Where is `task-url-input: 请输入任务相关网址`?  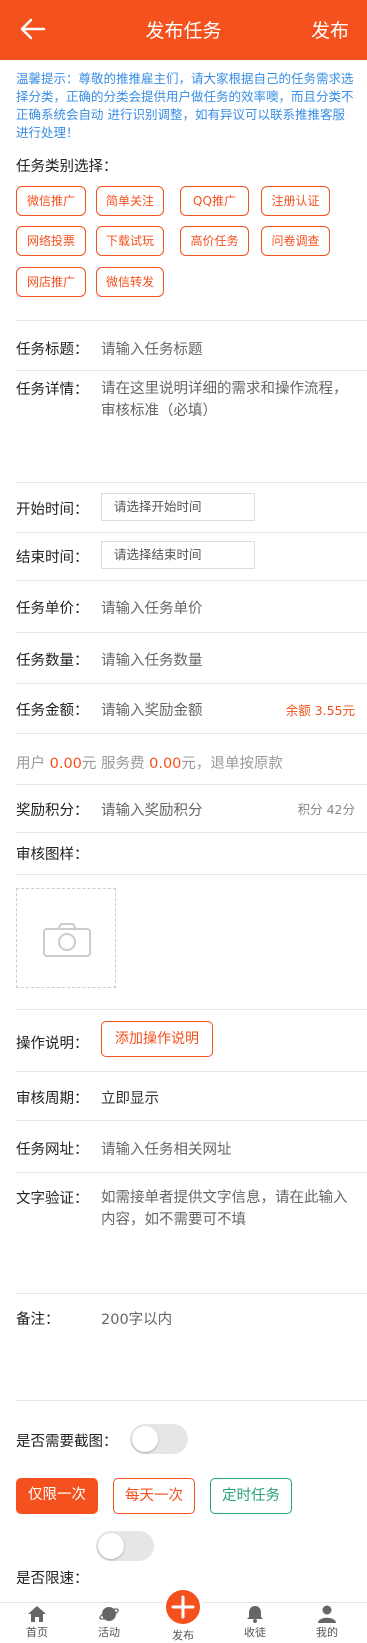 task-url-input: 请输入任务相关网址 is located at coordinates (166, 1148).